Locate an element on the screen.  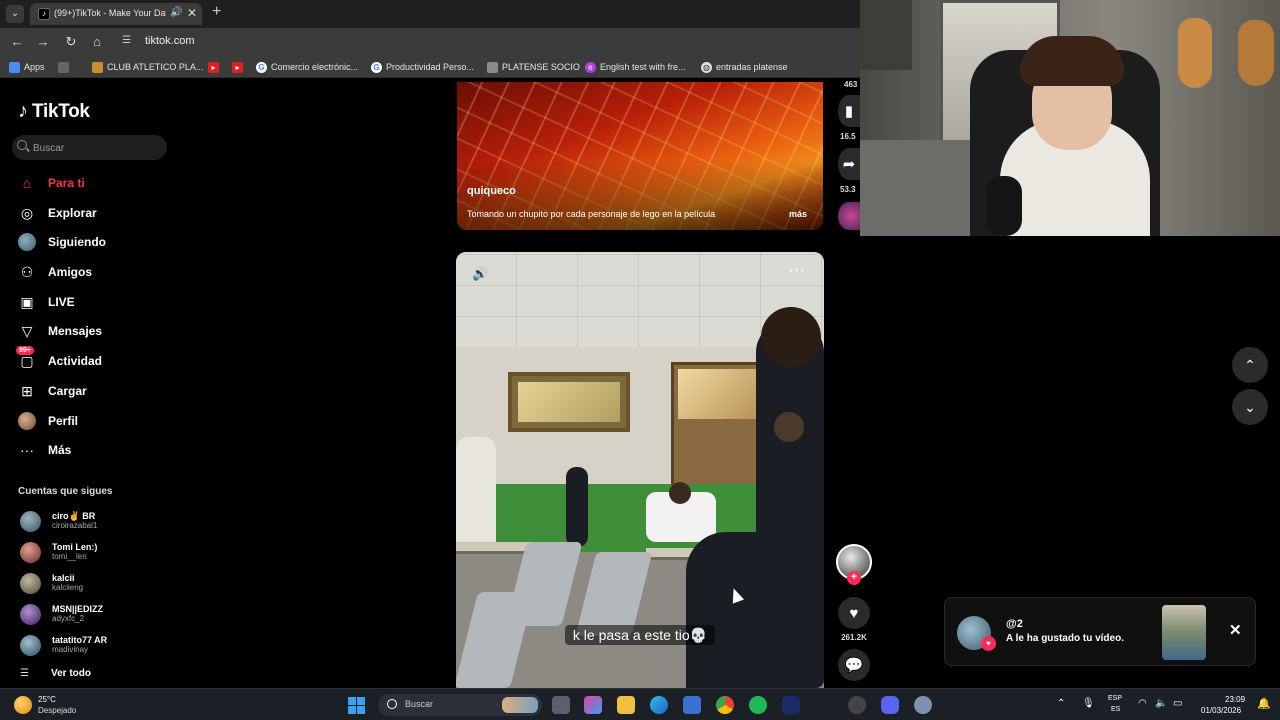
video-menu-icon: ··· is located at coordinates (797, 270).